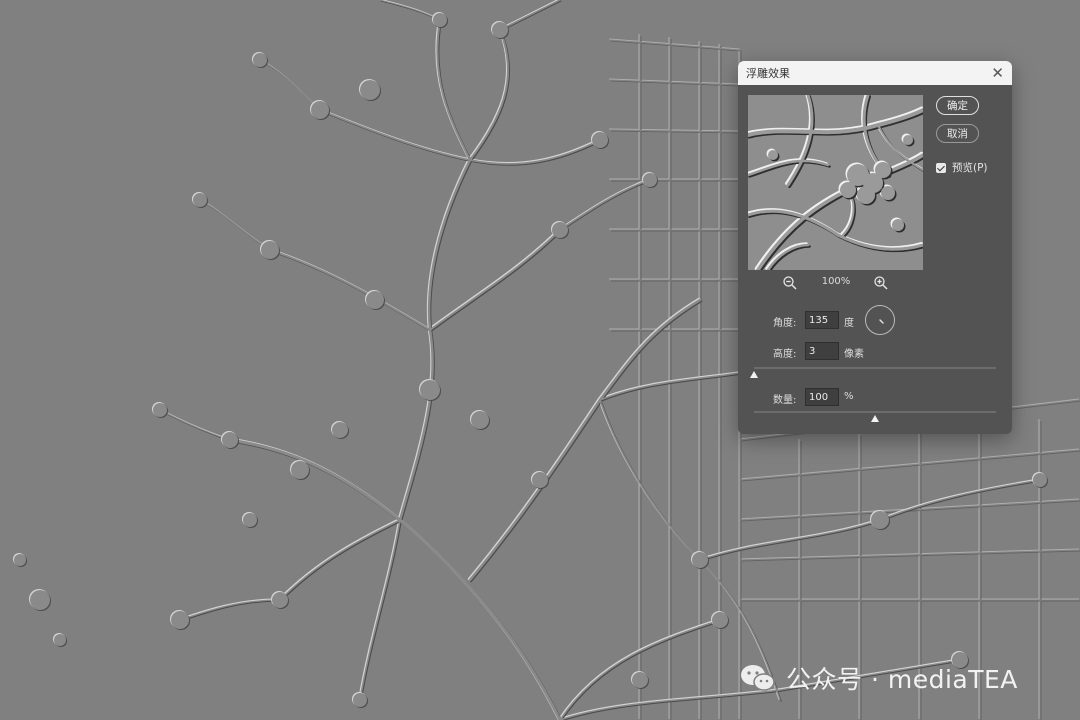 The width and height of the screenshot is (1080, 720). I want to click on angle-label: 角度:, so click(785, 323).